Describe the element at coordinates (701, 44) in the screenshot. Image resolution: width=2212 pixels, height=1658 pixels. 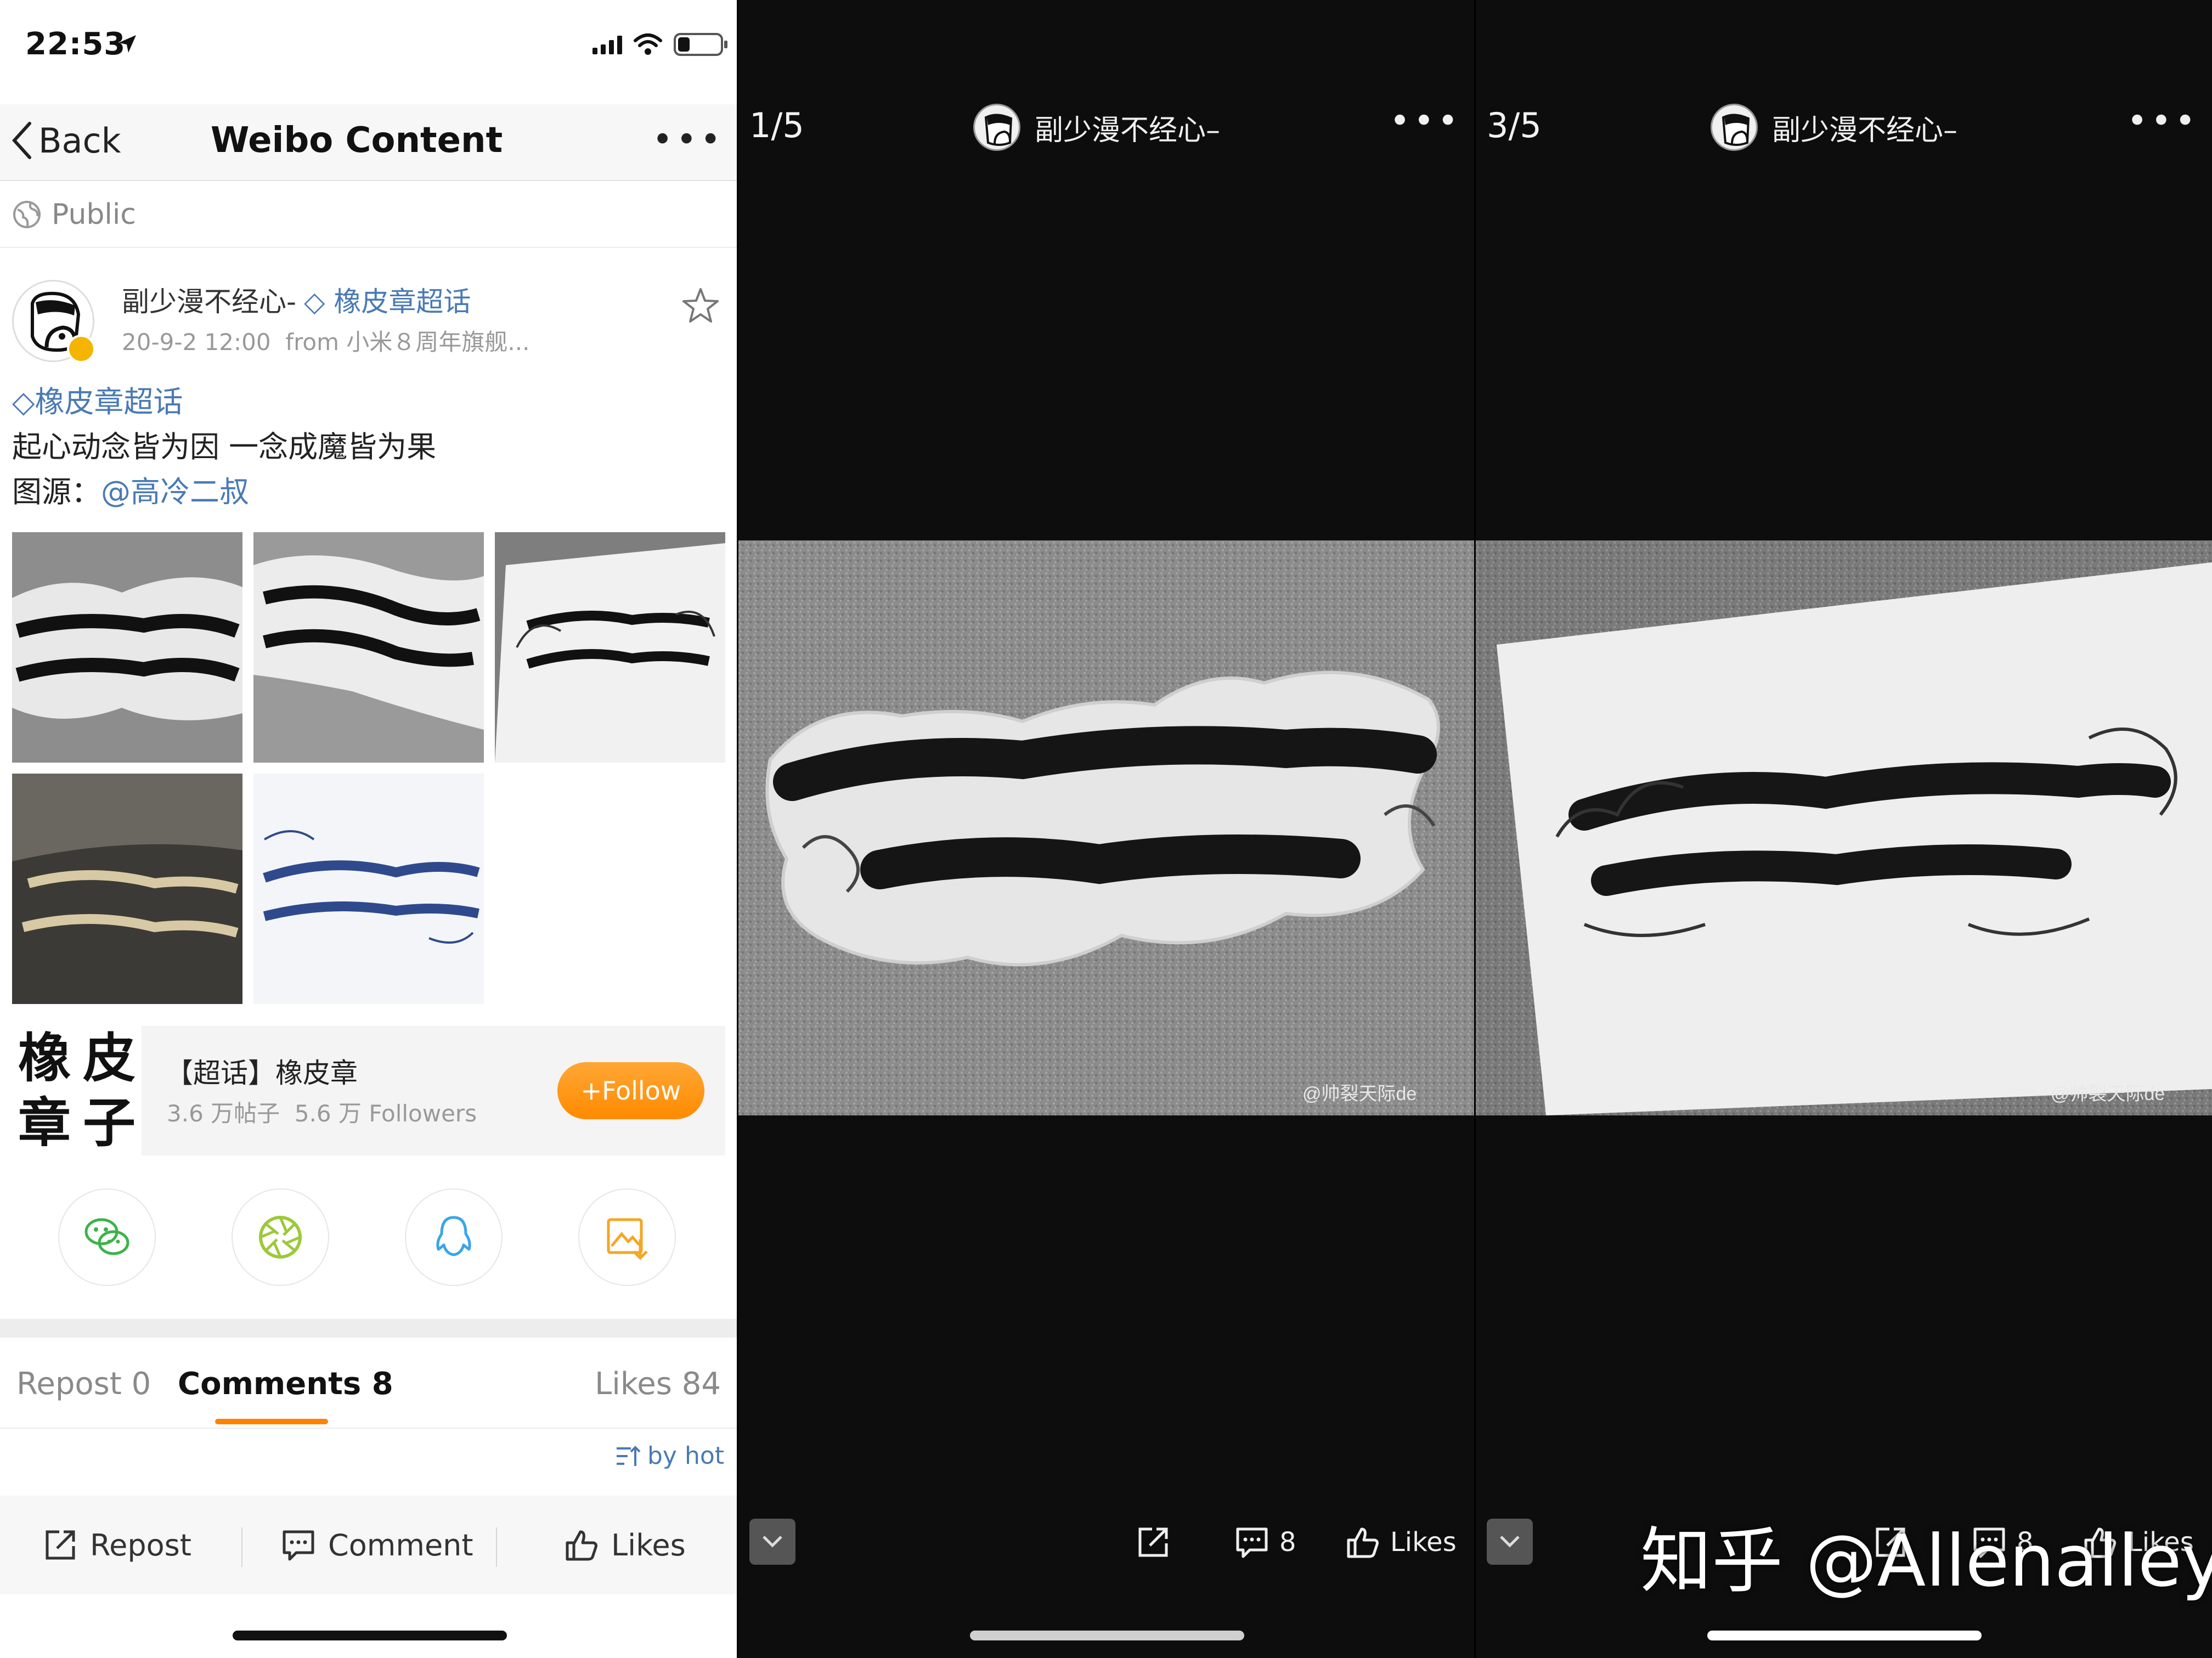
I see `battery-icon` at that location.